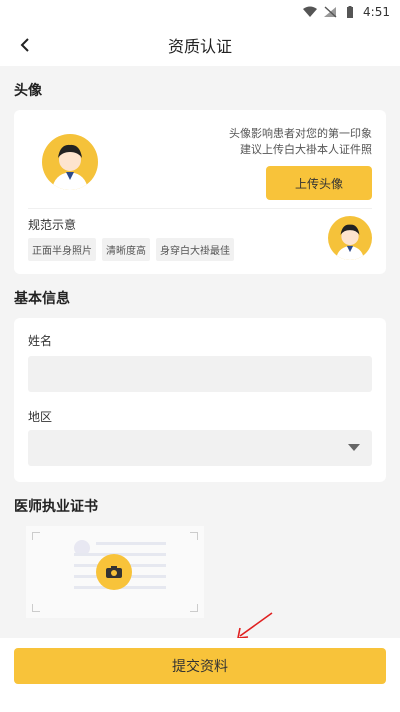 The height and width of the screenshot is (712, 400). I want to click on license-section-title: 医师执业证书, so click(56, 507).